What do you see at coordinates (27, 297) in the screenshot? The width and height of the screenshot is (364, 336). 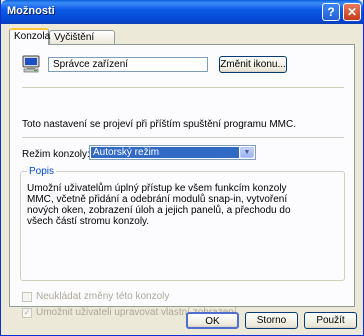 I see `checkbox-box` at bounding box center [27, 297].